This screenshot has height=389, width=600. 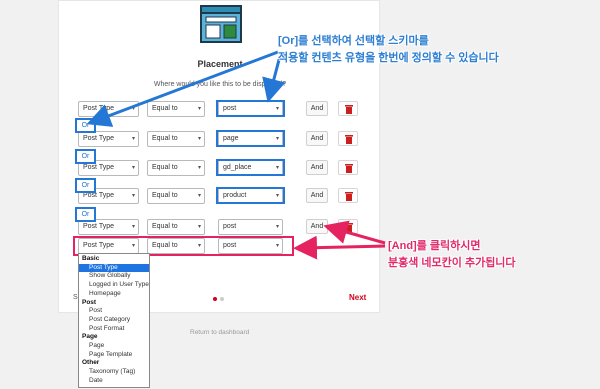 What do you see at coordinates (339, 247) in the screenshot?
I see `new-row-arrow` at bounding box center [339, 247].